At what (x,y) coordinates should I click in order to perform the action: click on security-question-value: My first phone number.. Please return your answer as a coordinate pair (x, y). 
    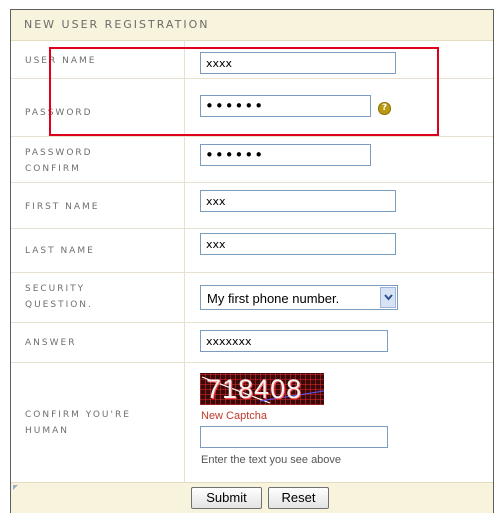
    Looking at the image, I should click on (273, 298).